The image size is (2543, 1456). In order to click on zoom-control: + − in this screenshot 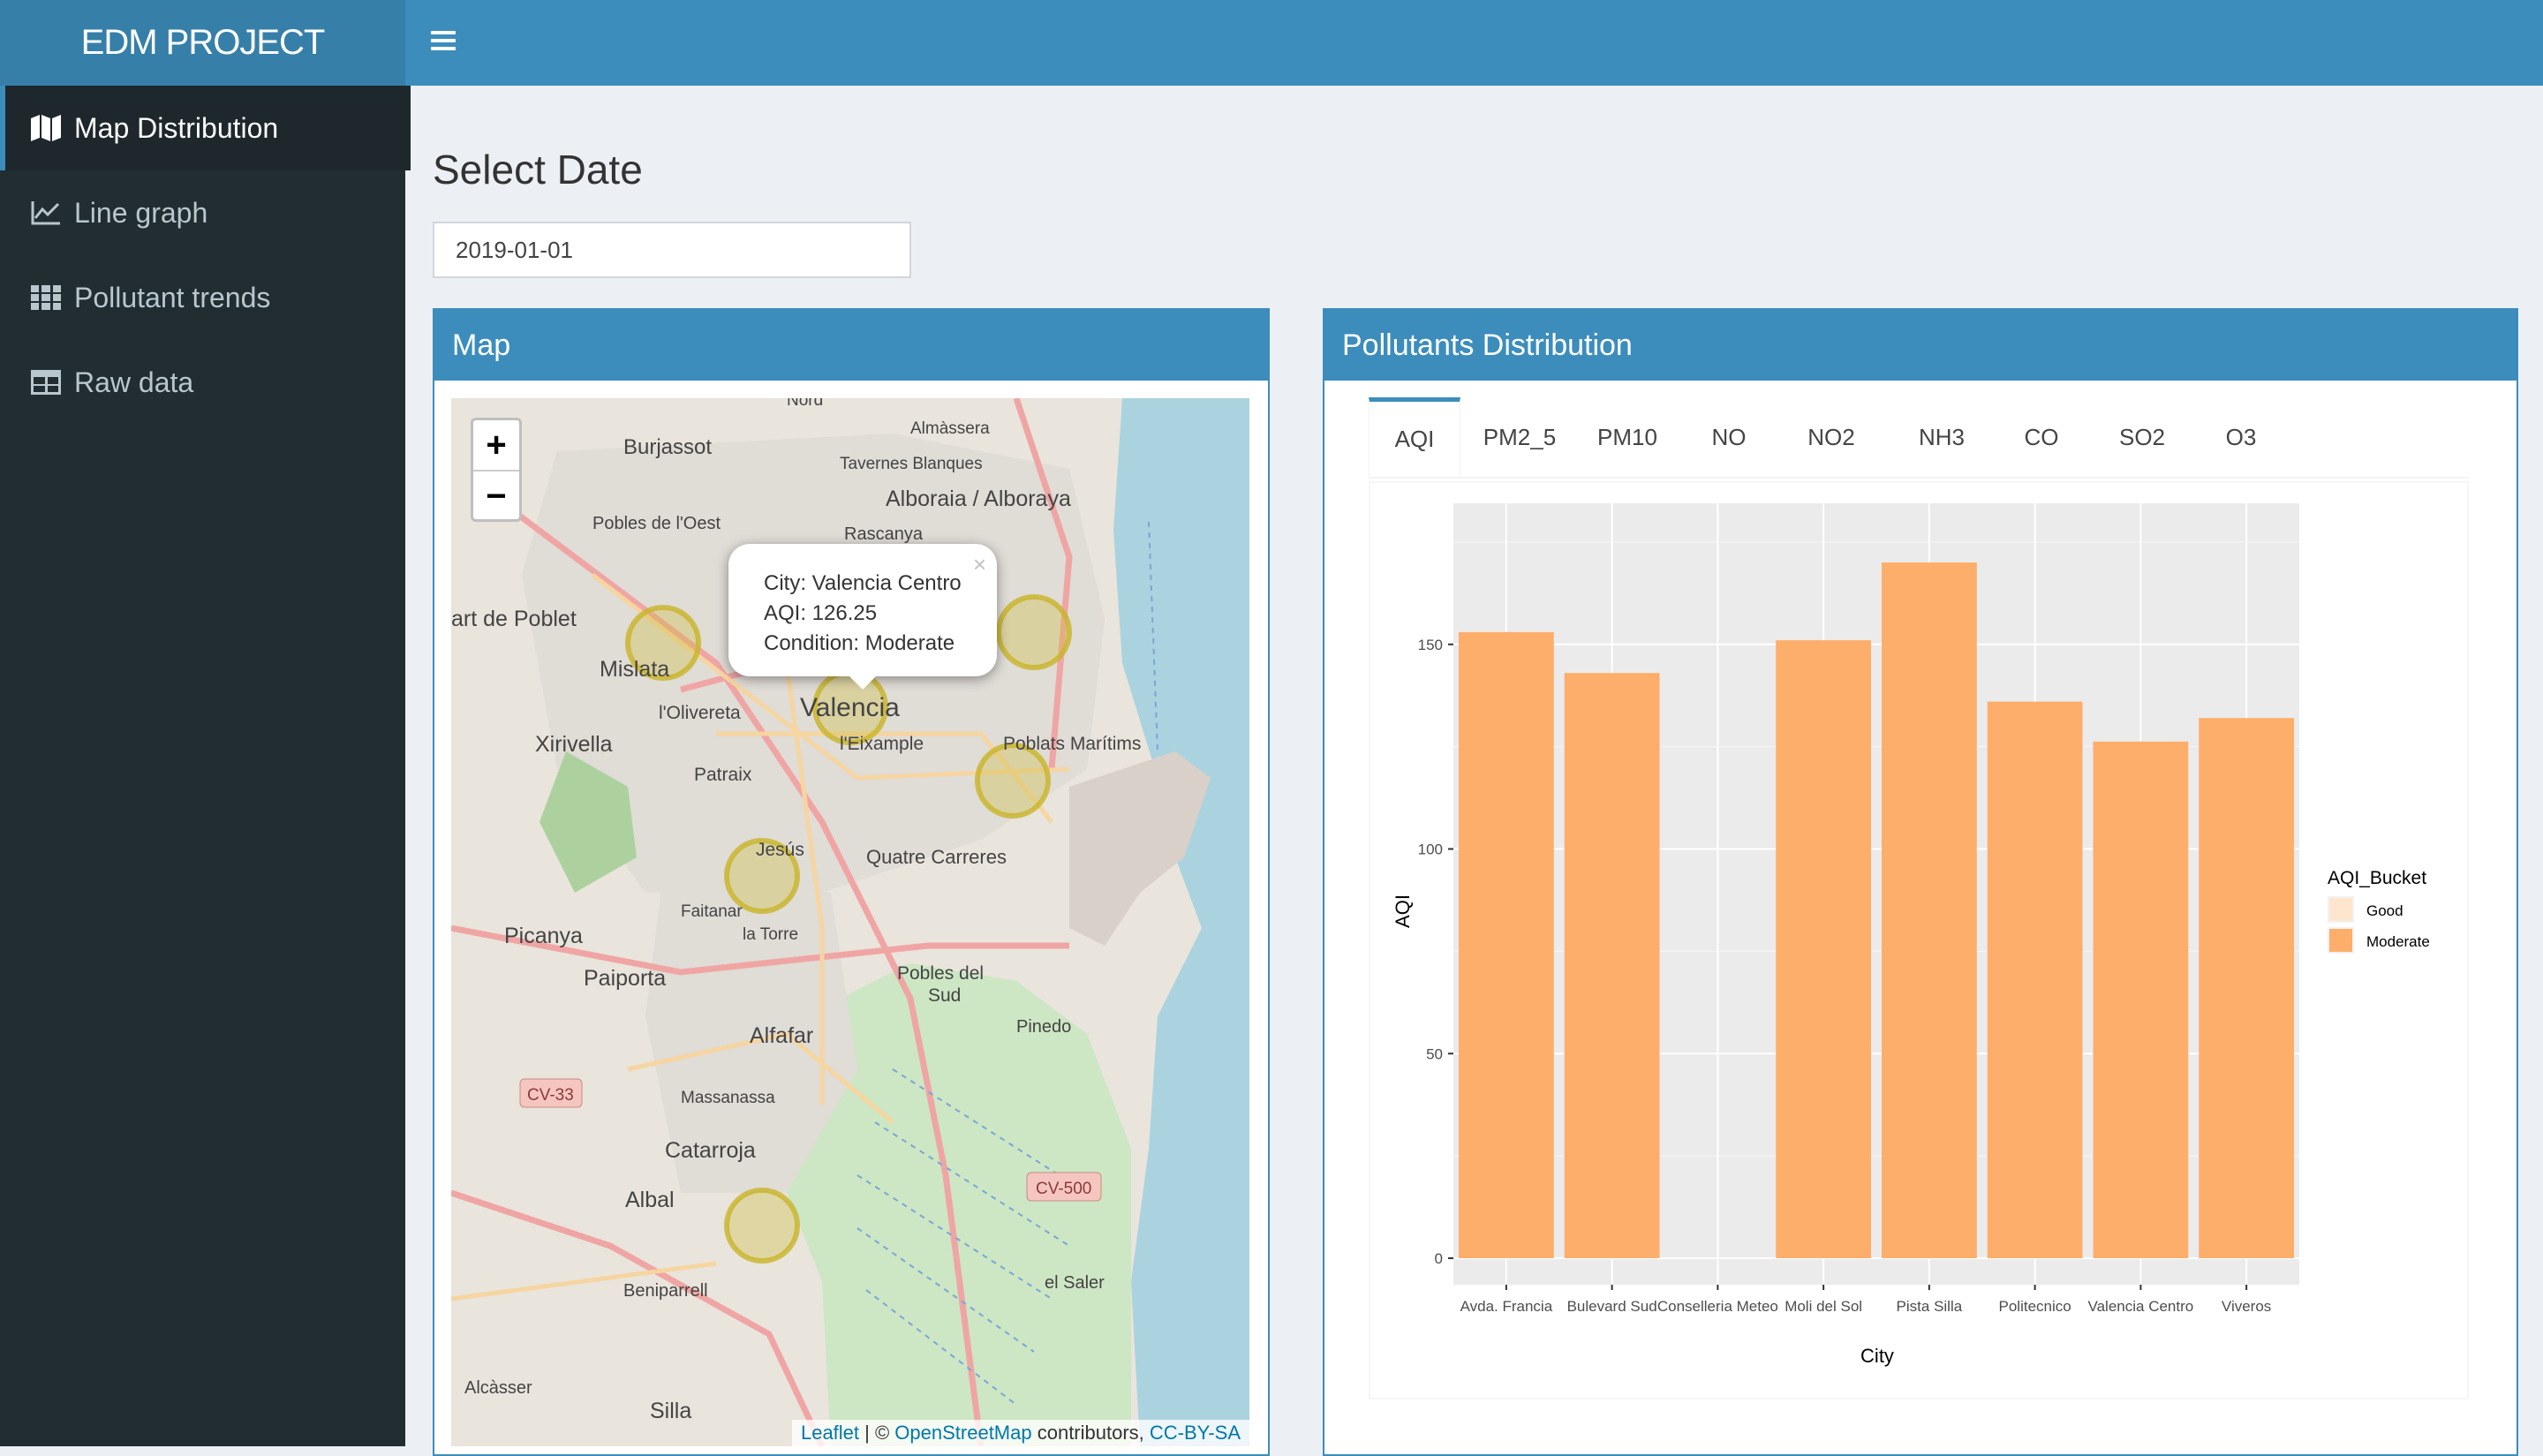, I will do `click(497, 470)`.